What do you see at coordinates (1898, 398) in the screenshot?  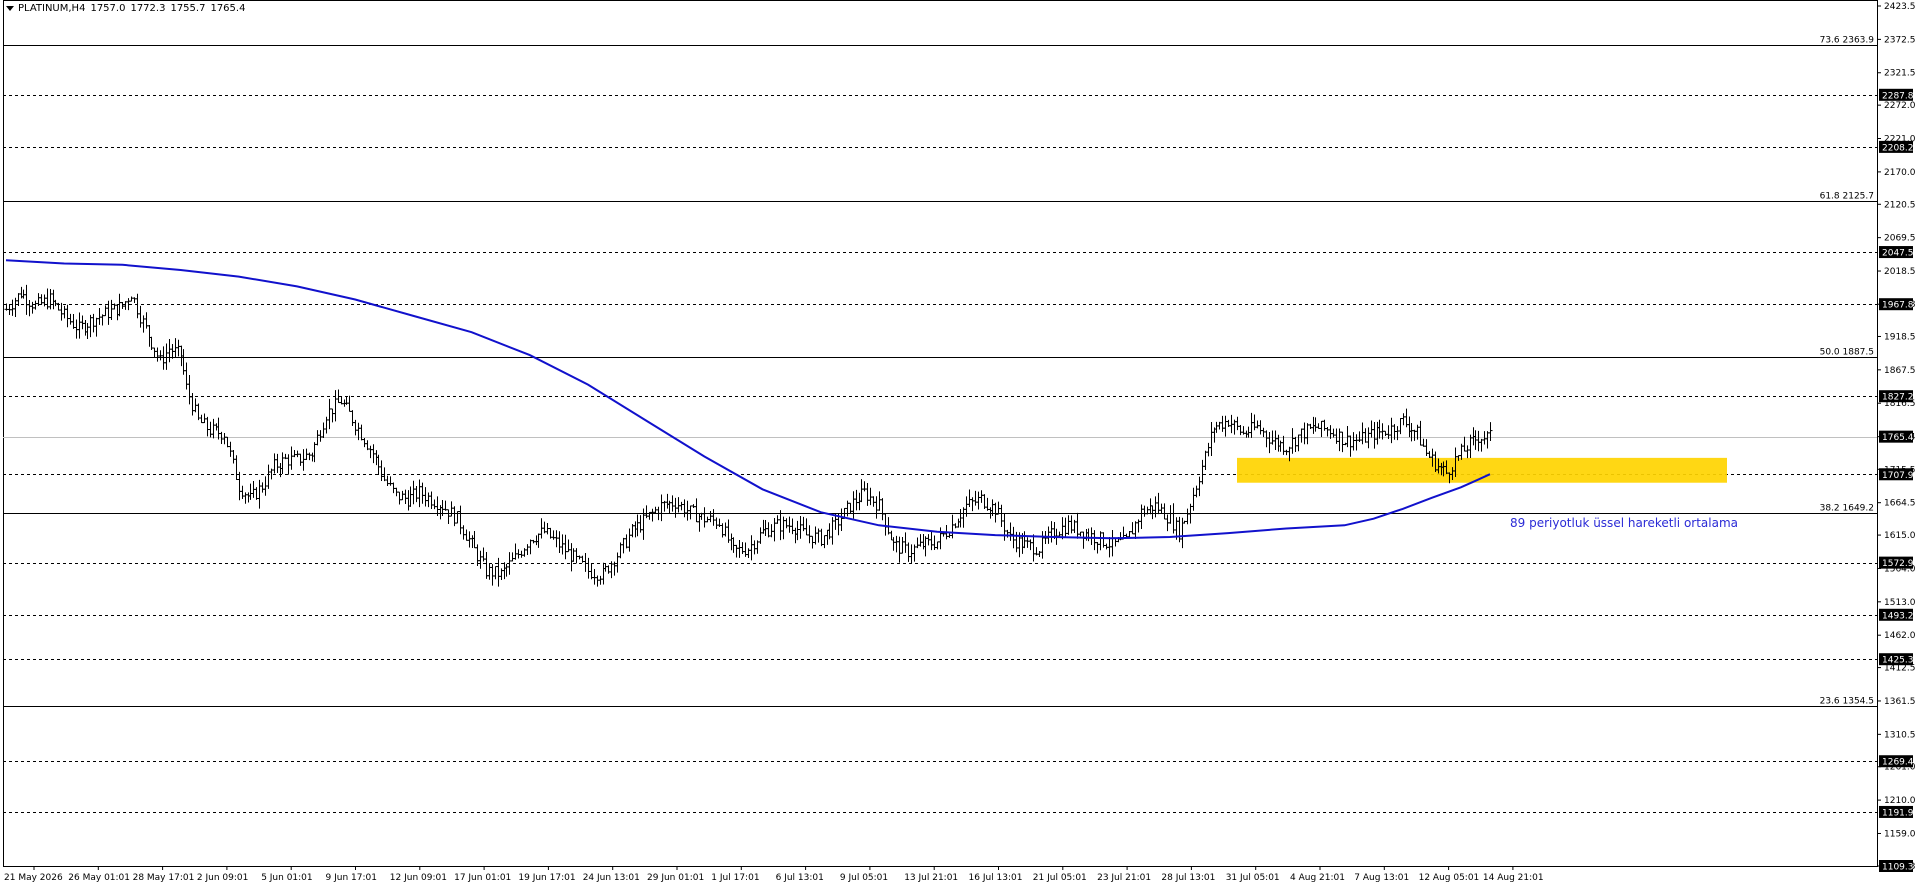 I see `level-price-label: 1827.2` at bounding box center [1898, 398].